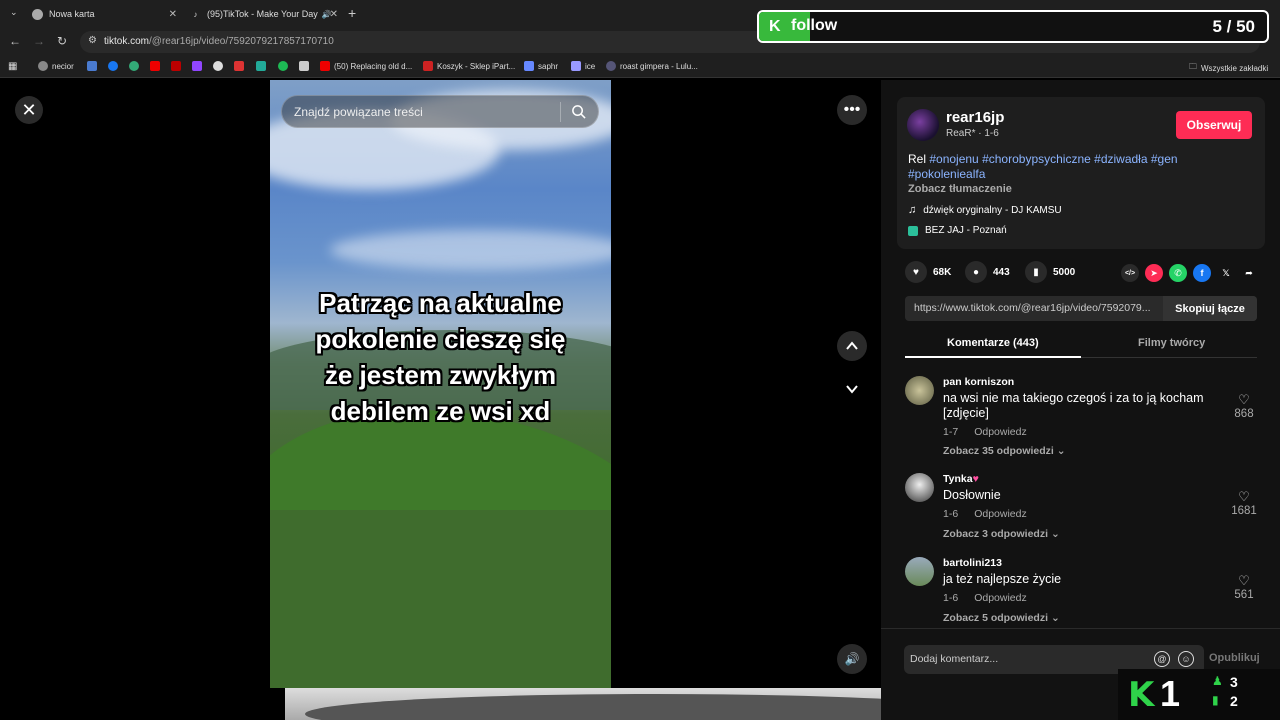  Describe the element at coordinates (1244, 414) in the screenshot. I see `comment-like-count: 868` at that location.